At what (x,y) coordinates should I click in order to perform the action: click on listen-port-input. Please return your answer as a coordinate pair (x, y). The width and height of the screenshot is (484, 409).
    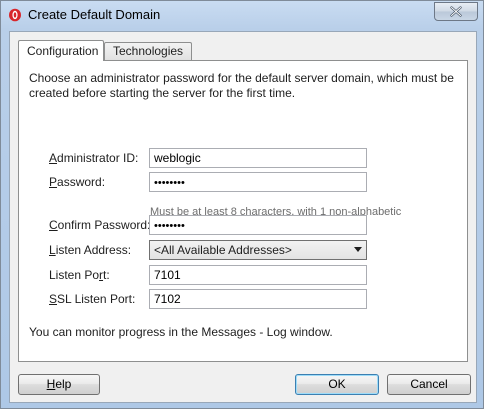
    Looking at the image, I should click on (258, 275).